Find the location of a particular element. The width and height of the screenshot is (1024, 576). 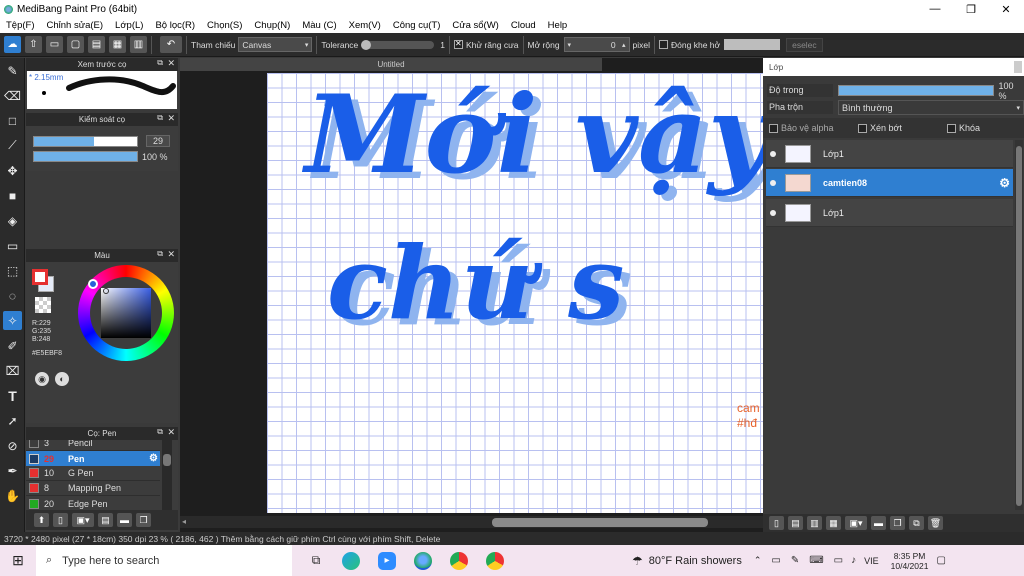

clipping-checkbox is located at coordinates (862, 128).